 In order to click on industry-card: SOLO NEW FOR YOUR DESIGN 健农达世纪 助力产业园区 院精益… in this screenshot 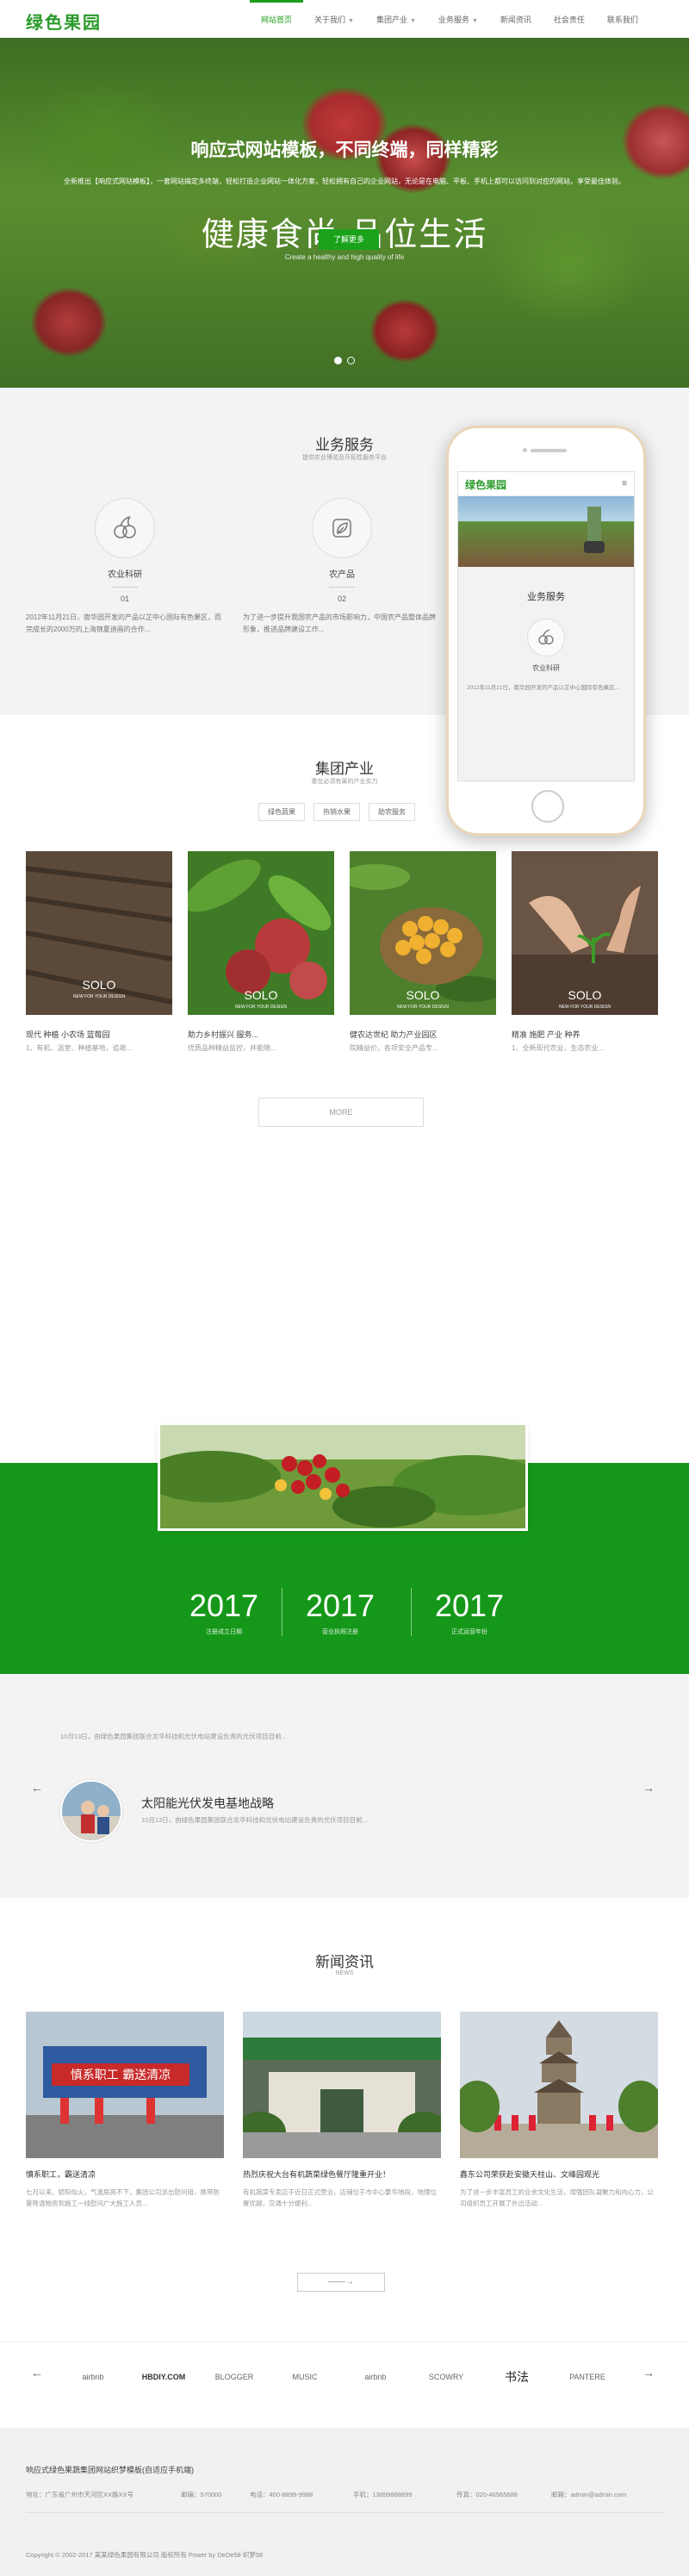, I will do `click(423, 952)`.